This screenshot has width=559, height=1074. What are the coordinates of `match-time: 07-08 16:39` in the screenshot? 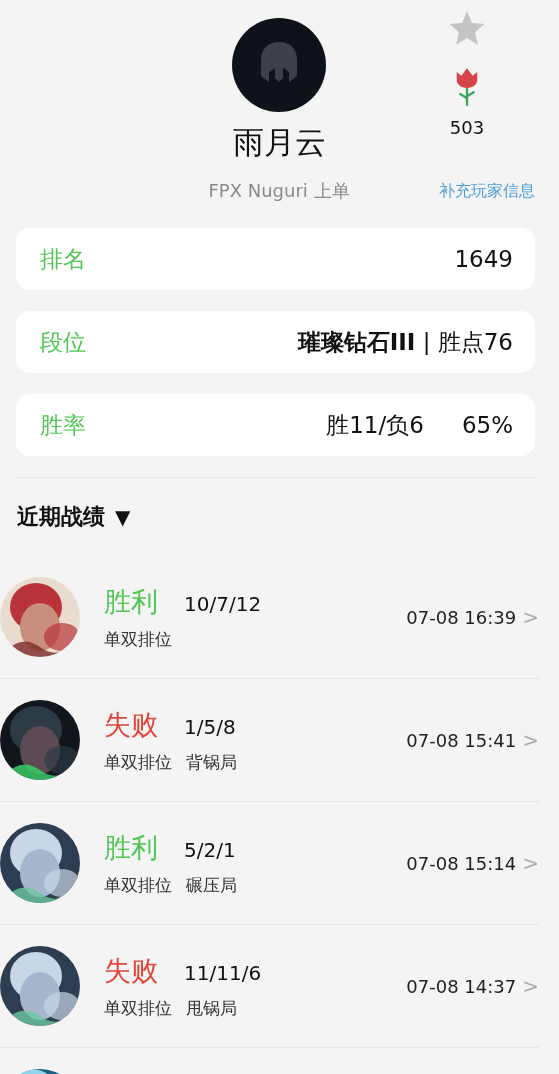 It's located at (461, 617).